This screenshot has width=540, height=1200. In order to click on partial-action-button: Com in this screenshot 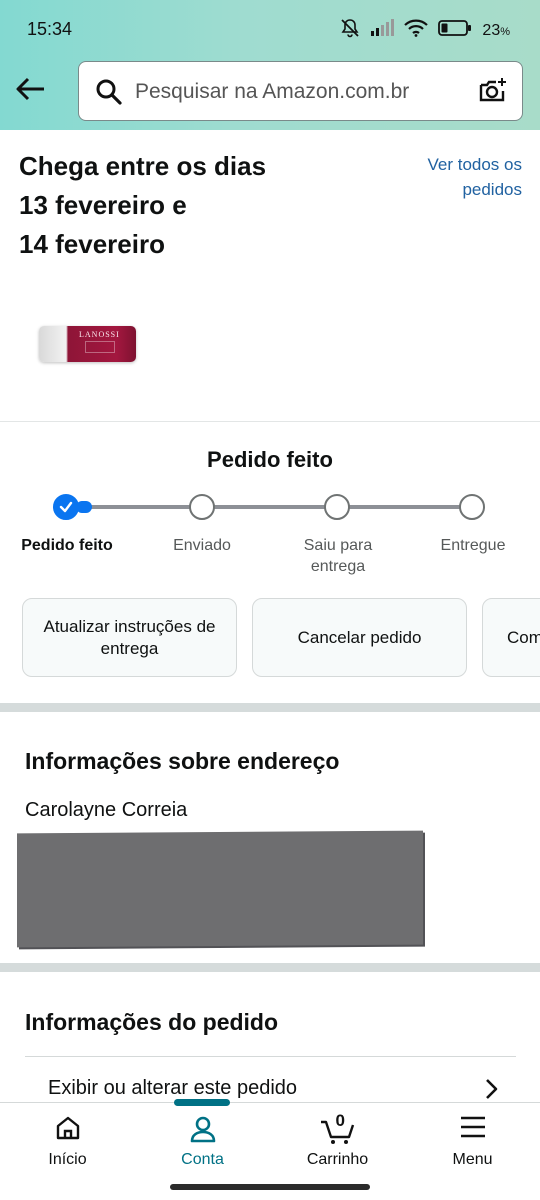, I will do `click(511, 637)`.